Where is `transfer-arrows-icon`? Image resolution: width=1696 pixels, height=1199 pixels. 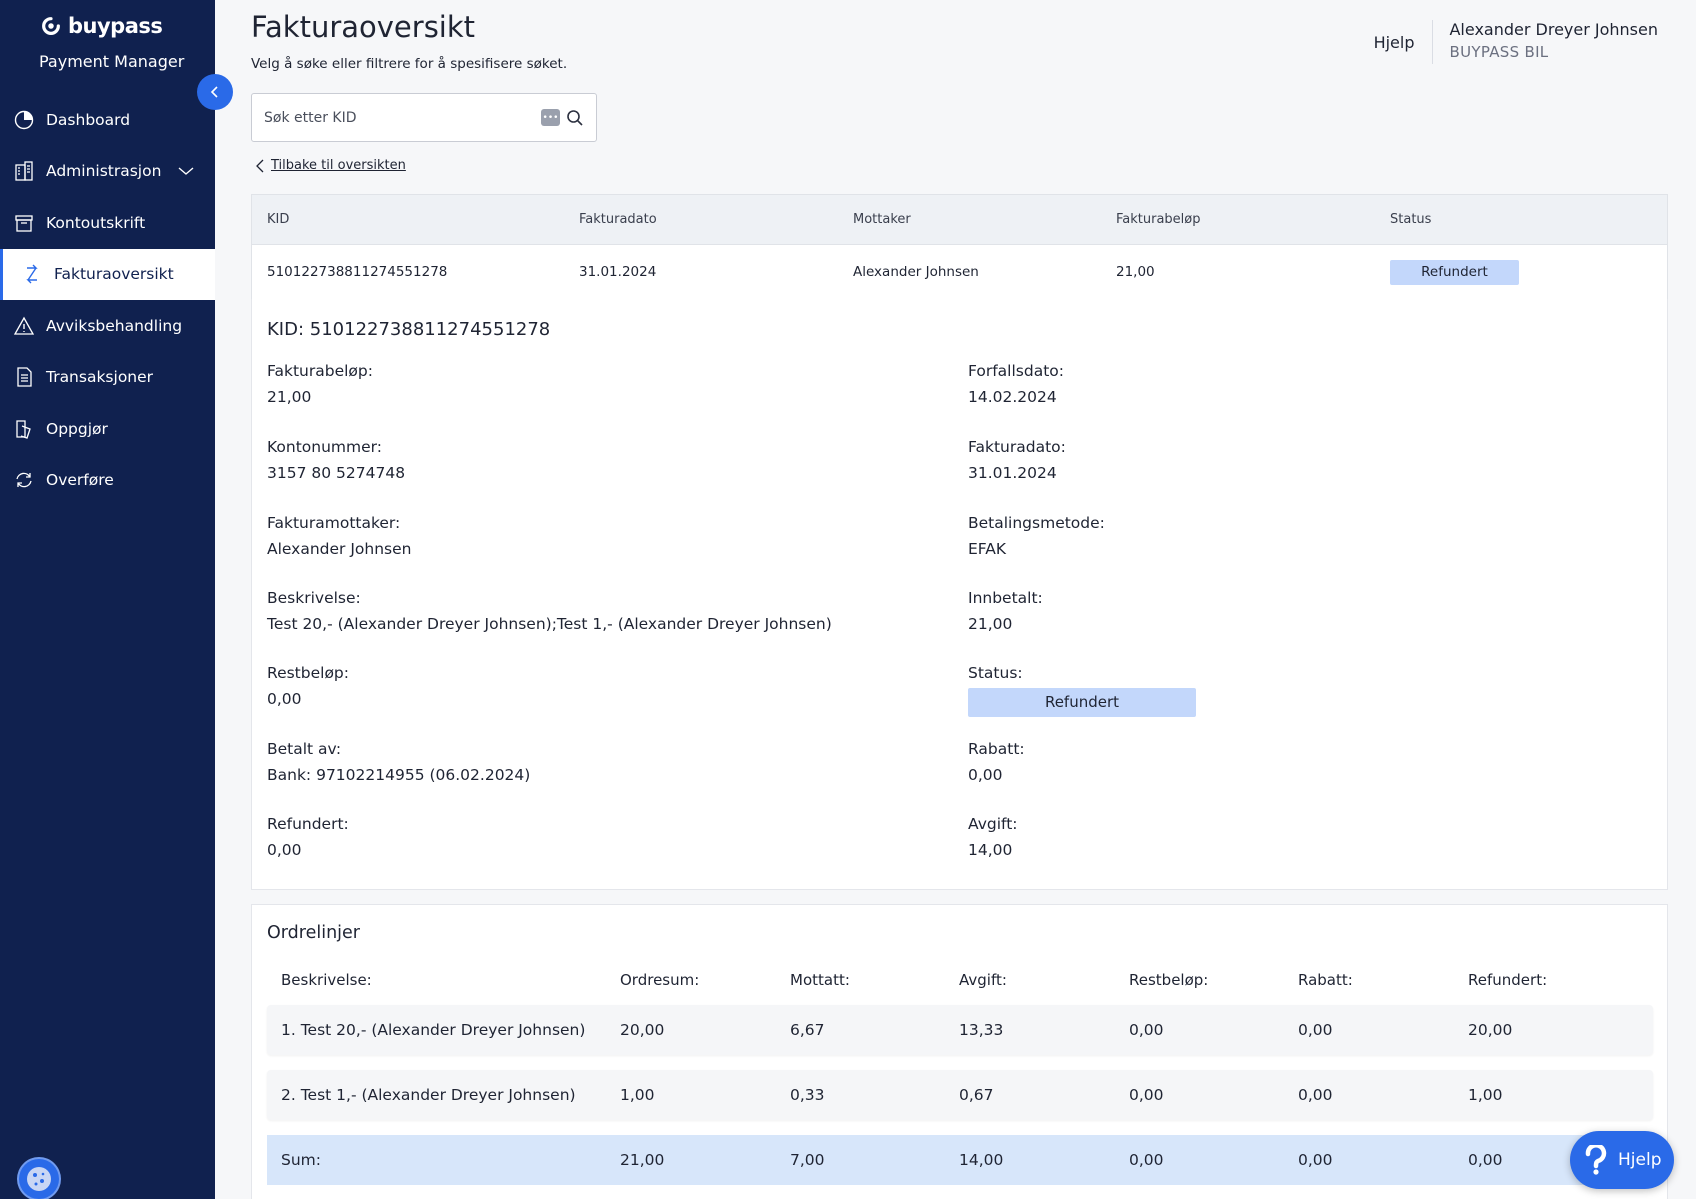
transfer-arrows-icon is located at coordinates (32, 274).